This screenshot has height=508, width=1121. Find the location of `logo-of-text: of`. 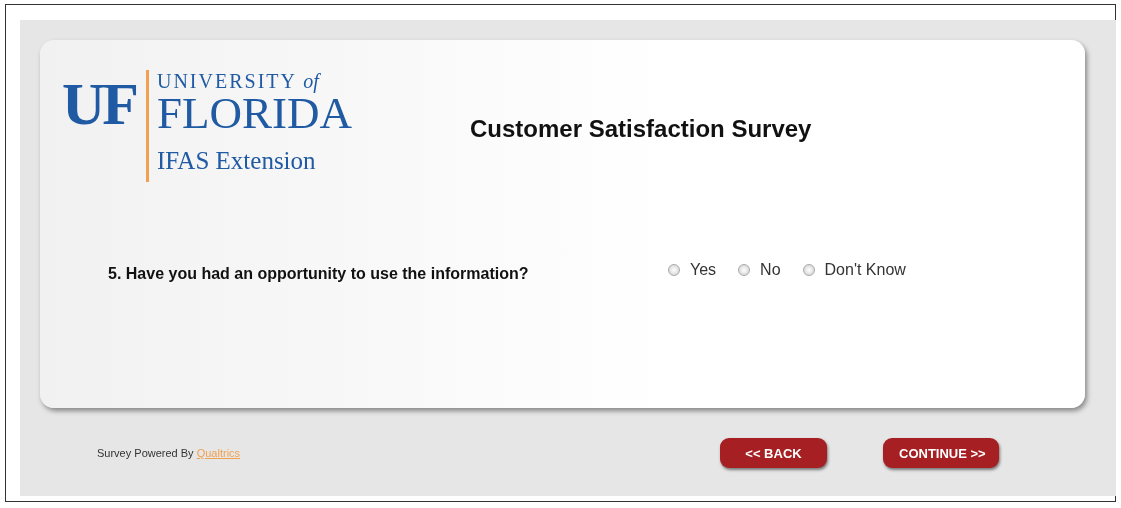

logo-of-text: of is located at coordinates (311, 81).